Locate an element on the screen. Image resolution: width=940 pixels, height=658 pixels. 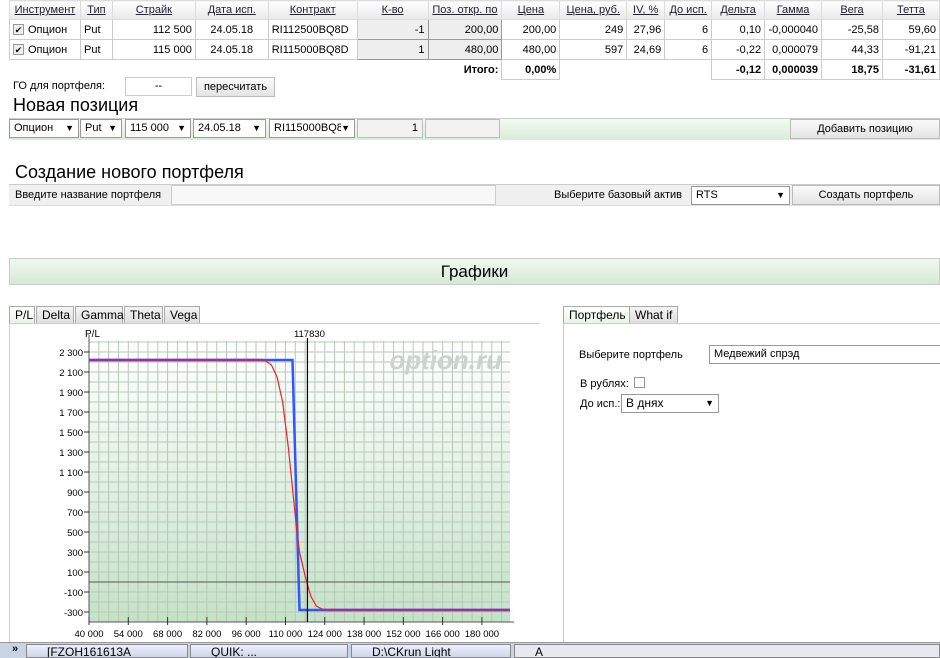
total-vega: 18,75 is located at coordinates (852, 69).